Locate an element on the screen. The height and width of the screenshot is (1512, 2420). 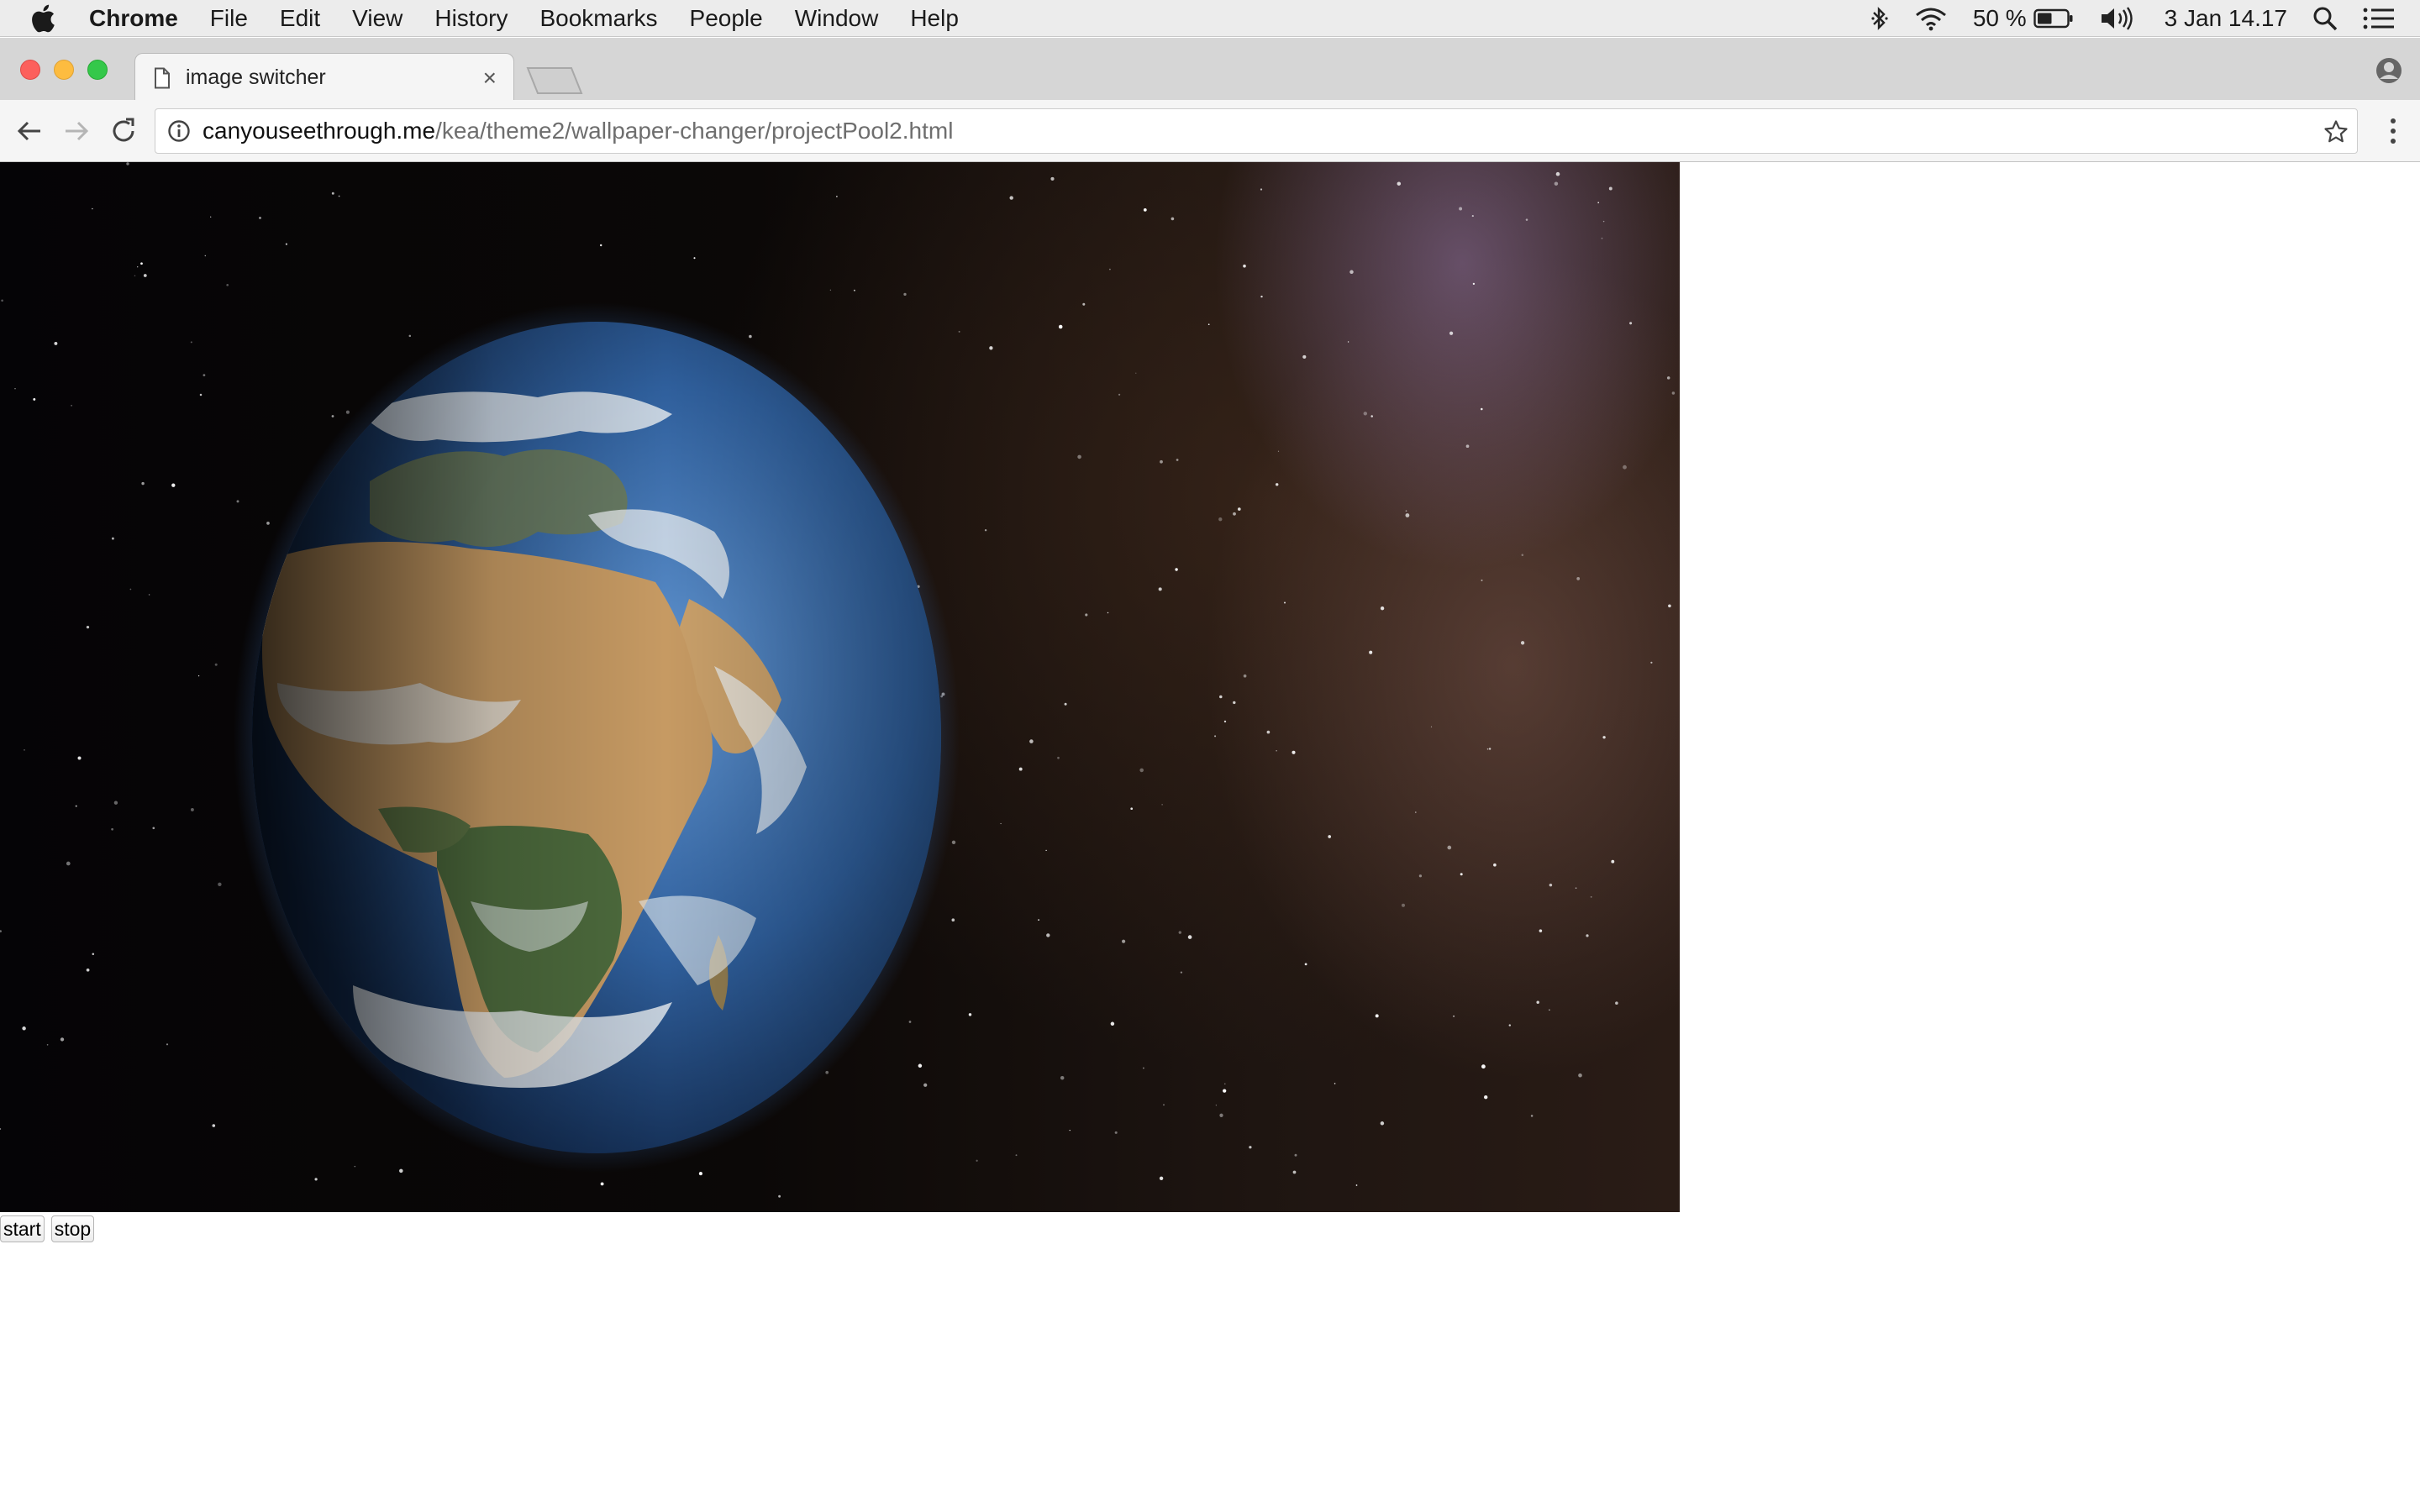
apple-icon is located at coordinates (47, 18).